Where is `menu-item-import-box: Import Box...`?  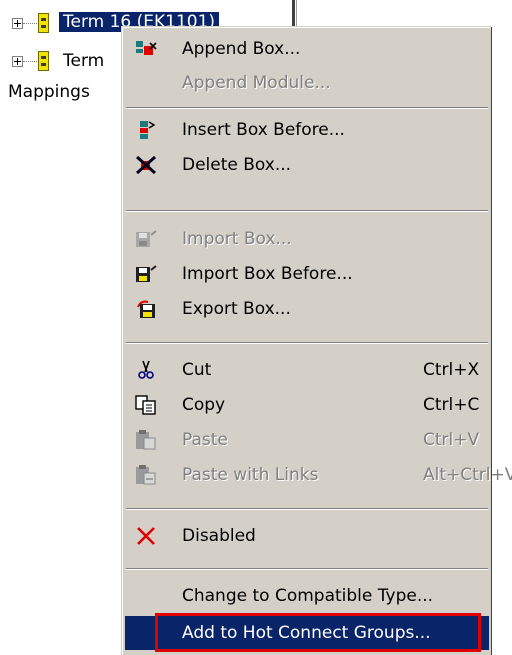
menu-item-import-box: Import Box... is located at coordinates (307, 239).